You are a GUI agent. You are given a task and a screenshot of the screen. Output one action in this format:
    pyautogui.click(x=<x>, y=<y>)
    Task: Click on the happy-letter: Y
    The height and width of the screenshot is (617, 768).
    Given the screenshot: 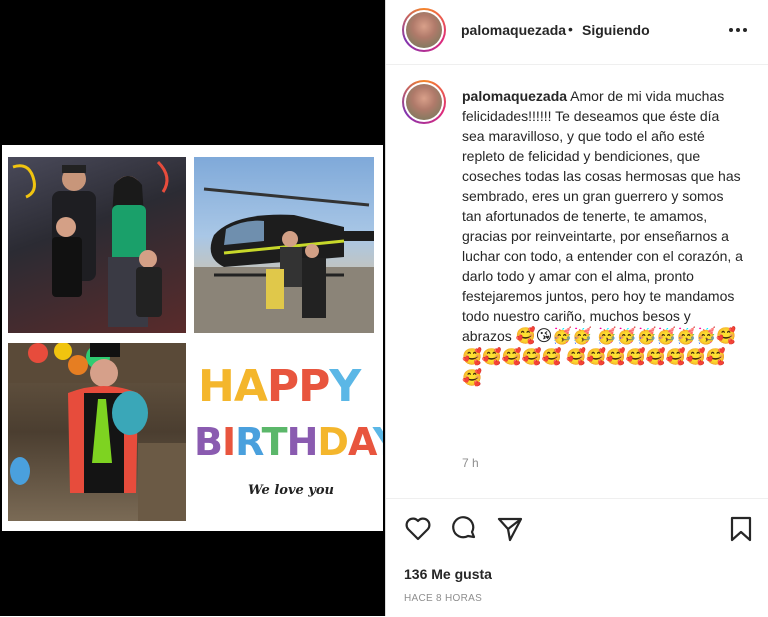 What is the action you would take?
    pyautogui.click(x=345, y=386)
    